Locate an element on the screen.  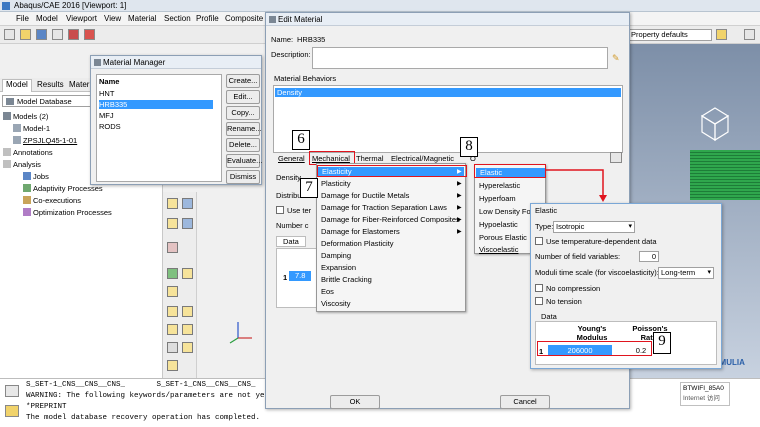
tree-item-annotations: Annotations is located at coordinates (28, 152).